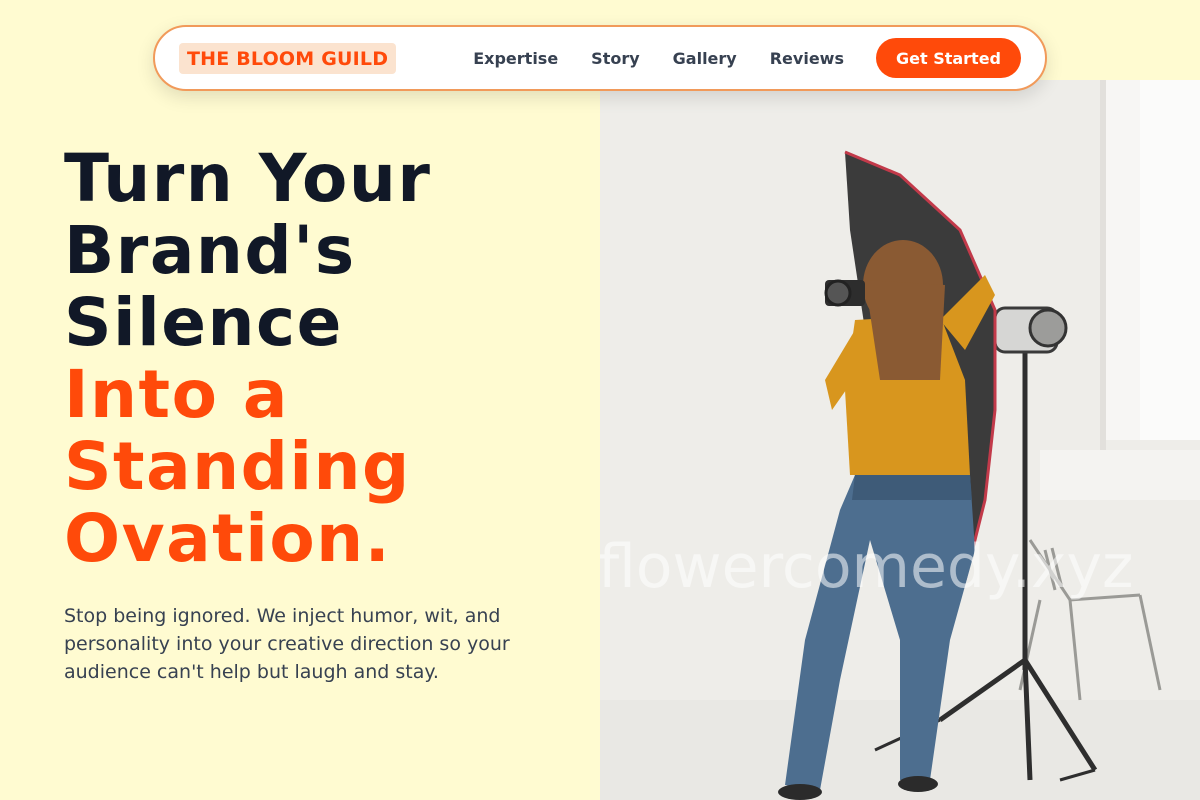 This screenshot has height=800, width=1200. What do you see at coordinates (210, 250) in the screenshot?
I see `headline-line-2: Brand's` at bounding box center [210, 250].